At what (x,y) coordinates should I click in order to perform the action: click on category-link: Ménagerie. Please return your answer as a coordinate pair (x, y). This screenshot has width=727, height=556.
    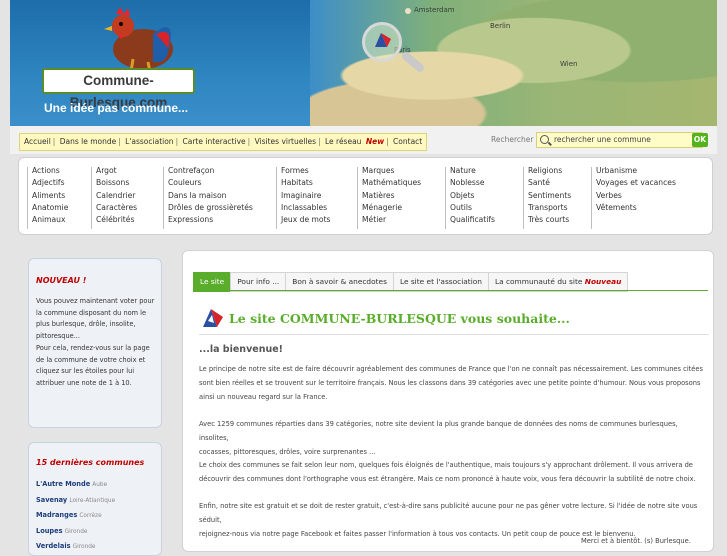
    Looking at the image, I should click on (391, 208).